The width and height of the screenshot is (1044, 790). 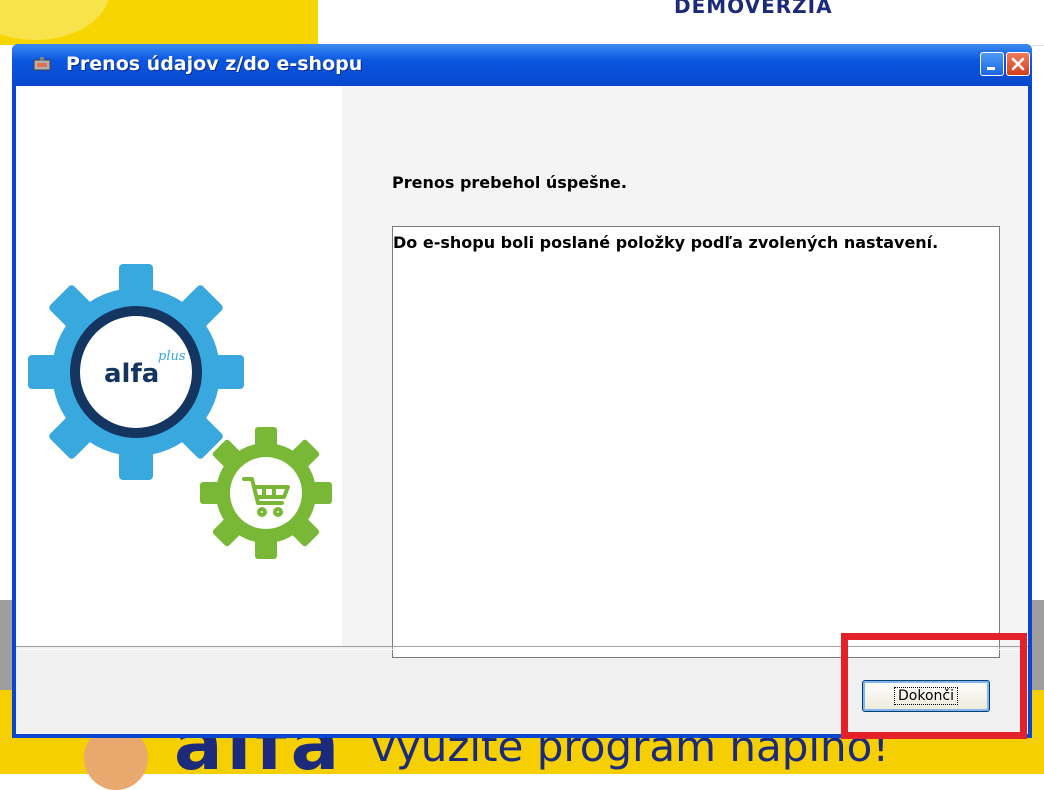 I want to click on close-icon, so click(x=1018, y=64).